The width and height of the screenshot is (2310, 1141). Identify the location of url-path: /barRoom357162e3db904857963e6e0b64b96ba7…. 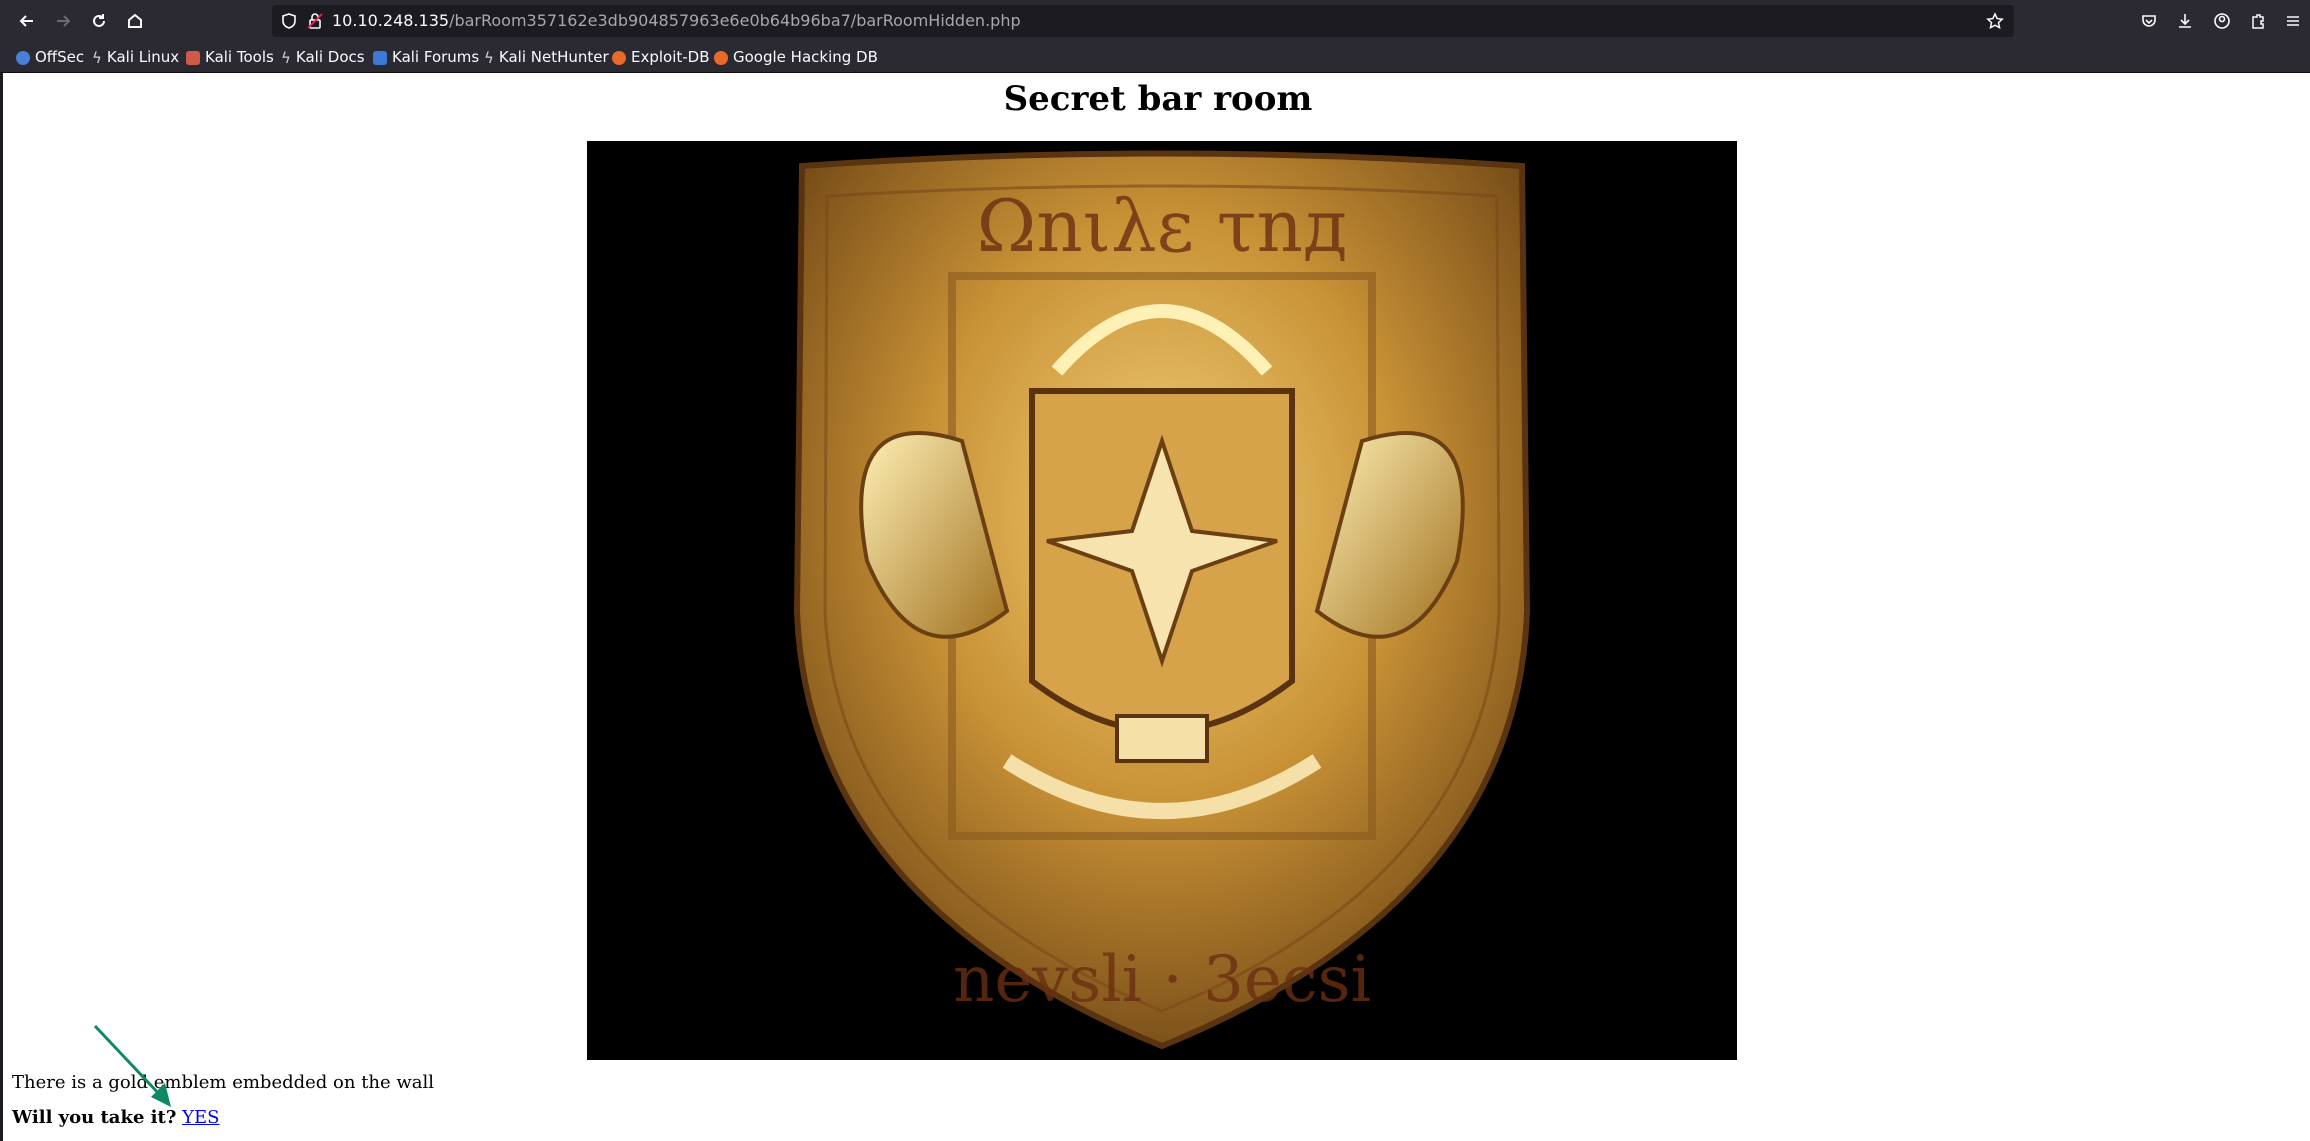
(735, 20).